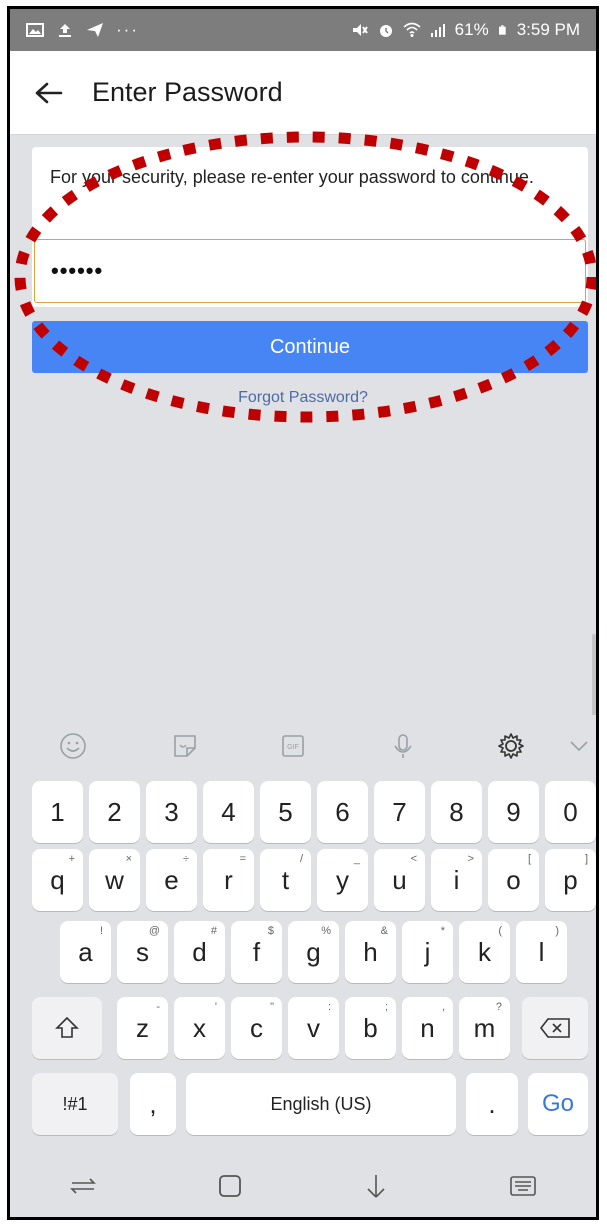 This screenshot has height=1226, width=607. Describe the element at coordinates (199, 1028) in the screenshot. I see `key-x: x '` at that location.